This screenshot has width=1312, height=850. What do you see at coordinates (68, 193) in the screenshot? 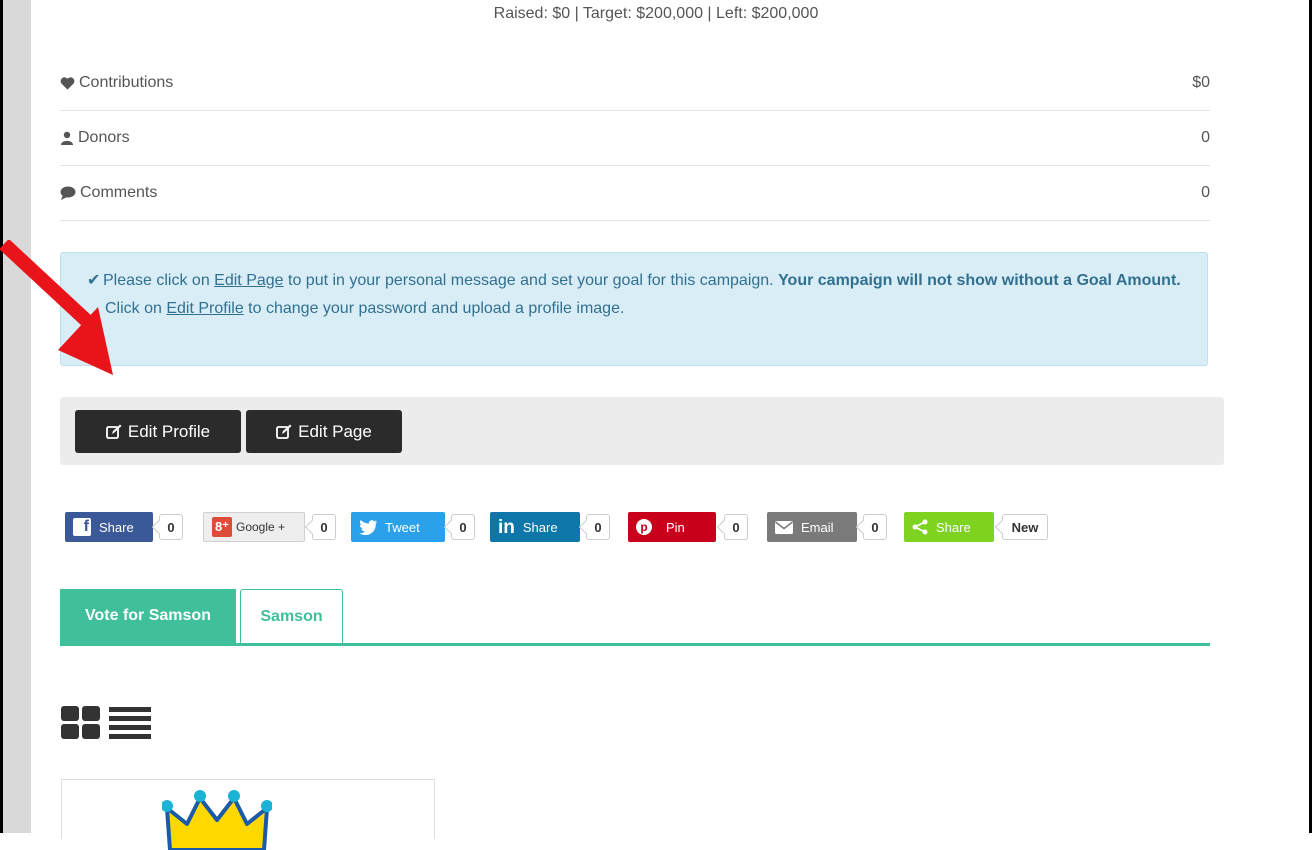
I see `comment-icon` at bounding box center [68, 193].